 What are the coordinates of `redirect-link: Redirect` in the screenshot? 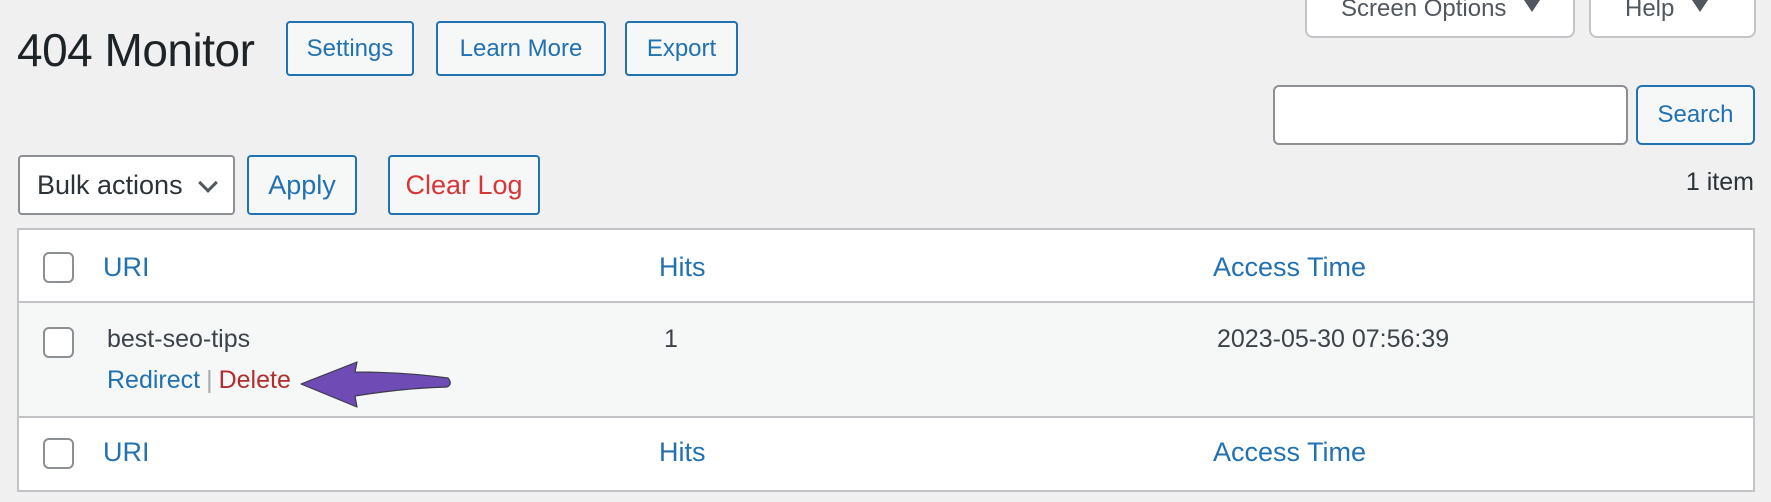 It's located at (153, 380).